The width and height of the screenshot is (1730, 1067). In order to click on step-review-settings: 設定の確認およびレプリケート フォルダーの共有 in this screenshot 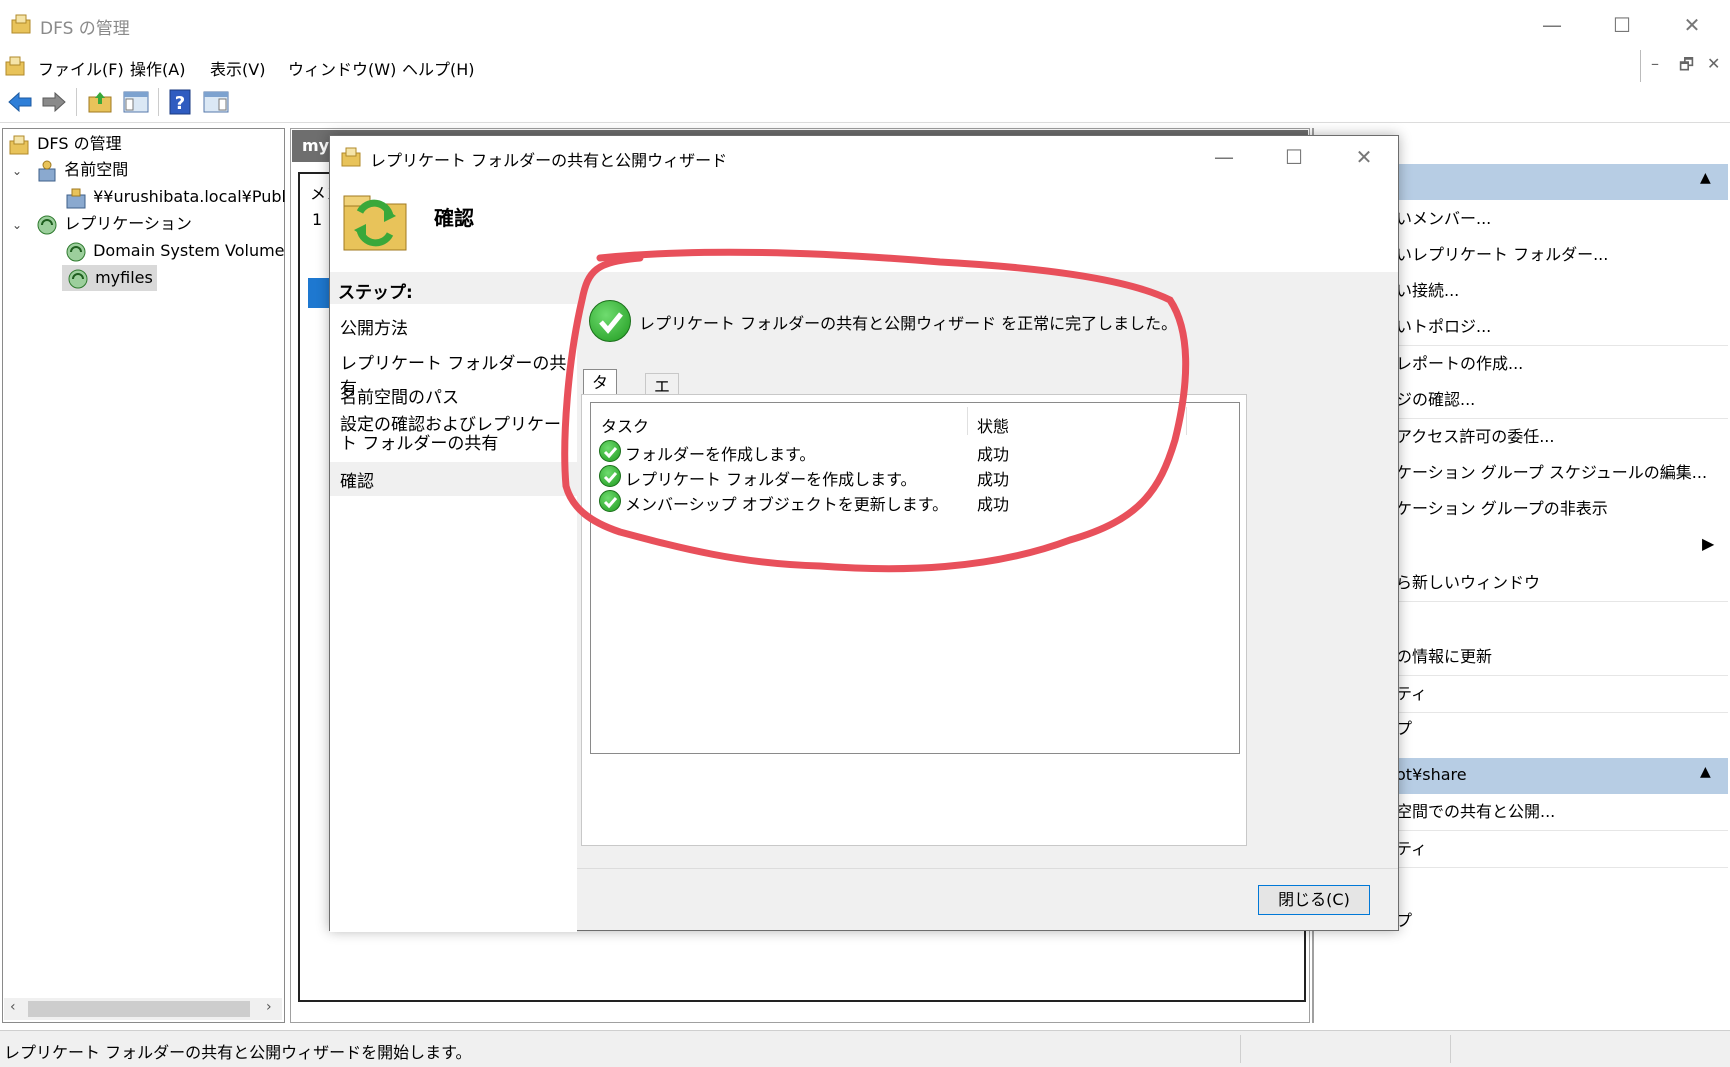, I will do `click(450, 434)`.